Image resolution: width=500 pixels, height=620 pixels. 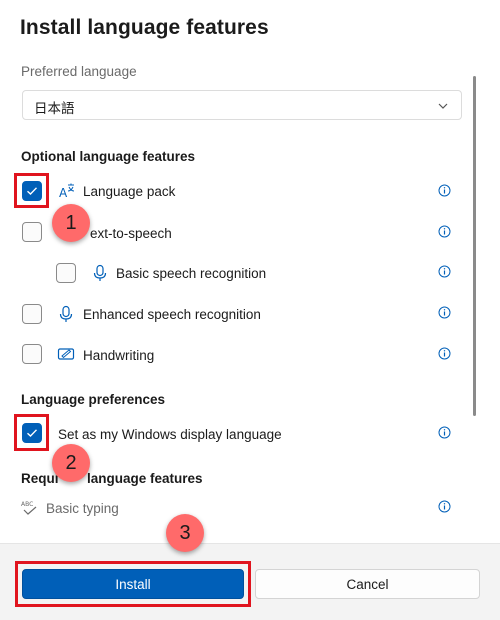 What do you see at coordinates (71, 223) in the screenshot?
I see `annotation-badge-1: 1` at bounding box center [71, 223].